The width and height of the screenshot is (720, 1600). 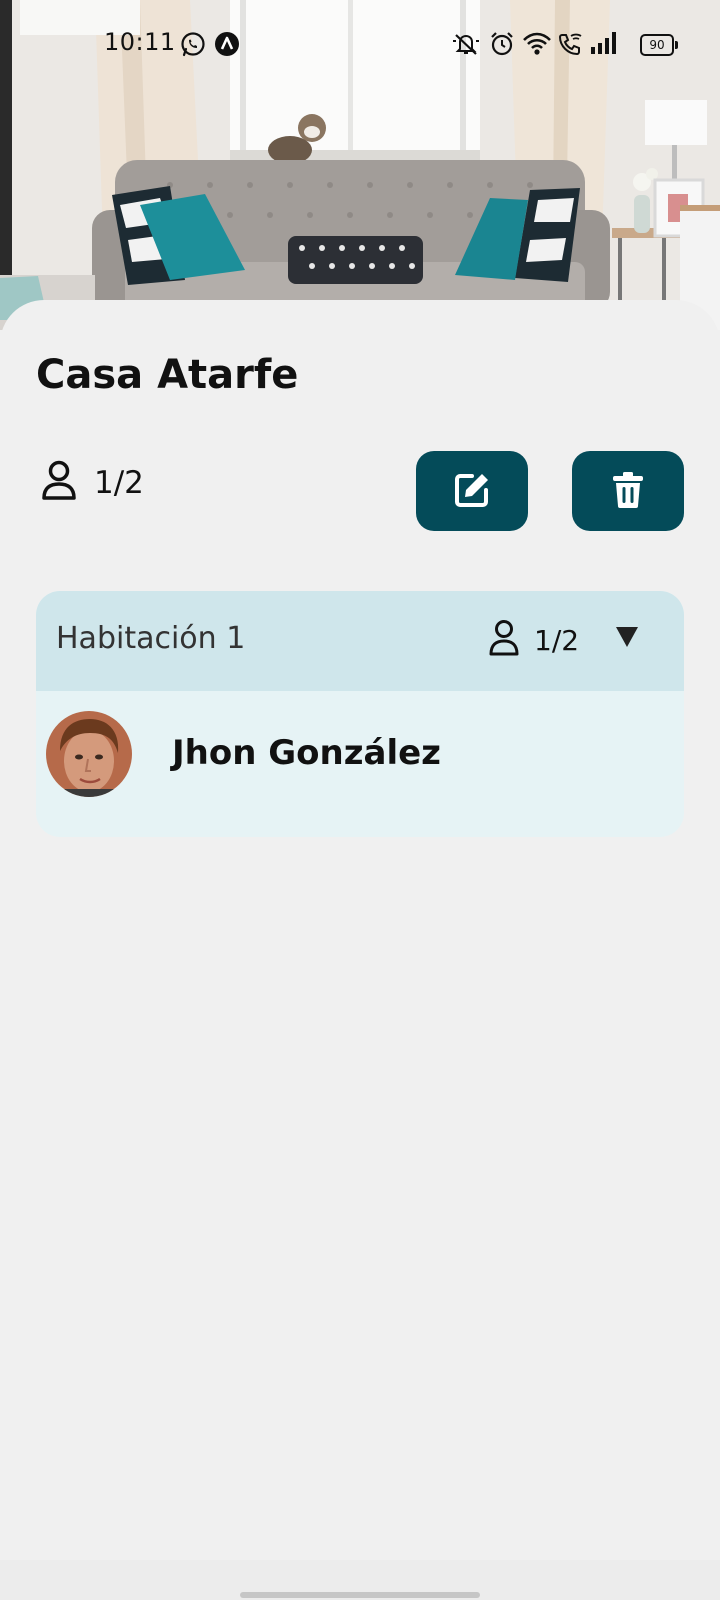 I want to click on whatsapp-icon, so click(x=193, y=46).